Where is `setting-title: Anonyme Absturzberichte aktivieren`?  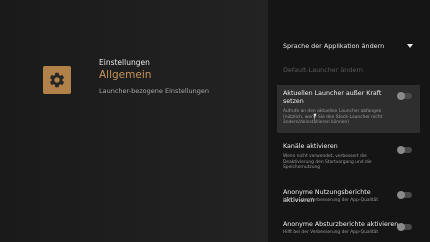 setting-title: Anonyme Absturzberichte aktivieren is located at coordinates (341, 224).